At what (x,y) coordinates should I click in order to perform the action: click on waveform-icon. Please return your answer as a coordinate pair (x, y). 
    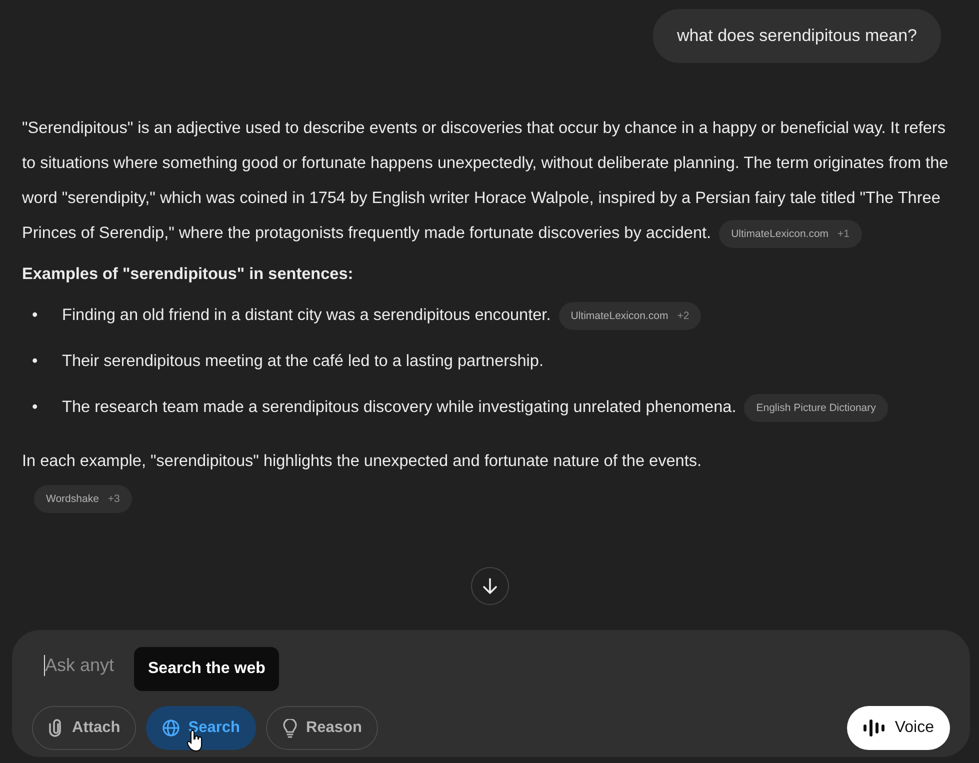
    Looking at the image, I should click on (873, 728).